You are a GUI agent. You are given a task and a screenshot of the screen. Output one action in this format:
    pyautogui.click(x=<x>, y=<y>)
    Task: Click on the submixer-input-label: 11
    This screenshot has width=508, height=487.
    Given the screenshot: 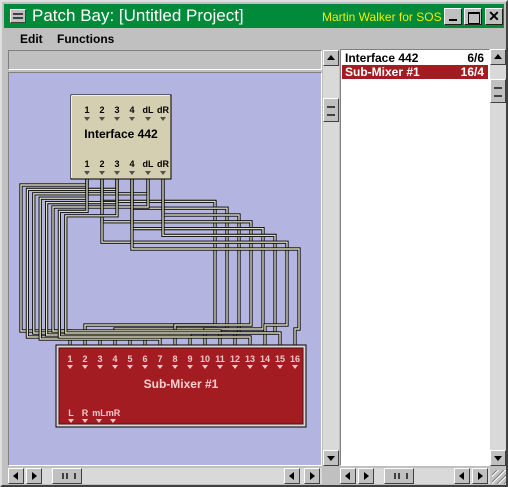 What is the action you would take?
    pyautogui.click(x=220, y=359)
    